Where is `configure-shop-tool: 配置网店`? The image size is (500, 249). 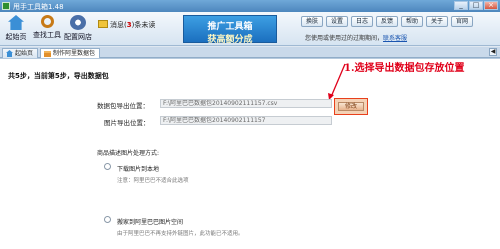 configure-shop-tool: 配置网店 is located at coordinates (78, 28).